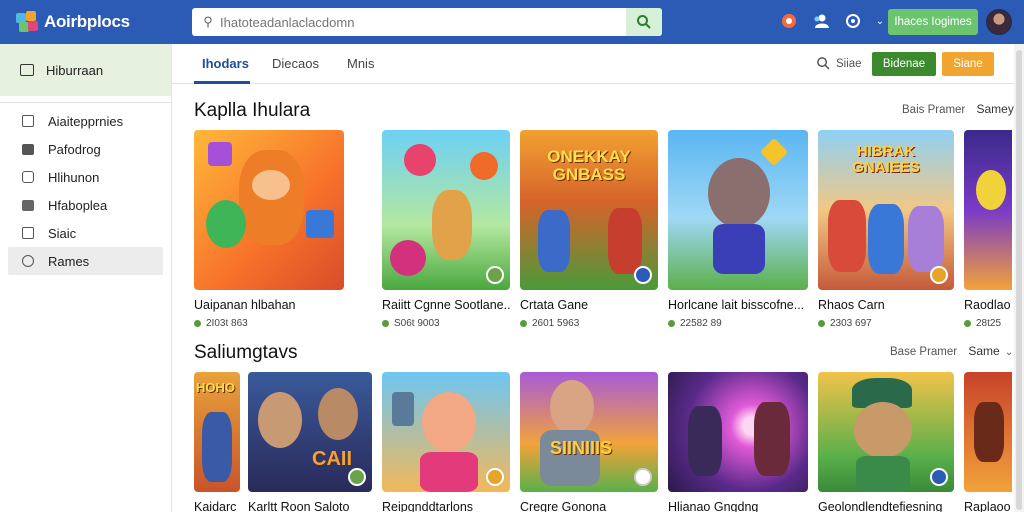  I want to click on search-bar: ⚲, so click(427, 22).